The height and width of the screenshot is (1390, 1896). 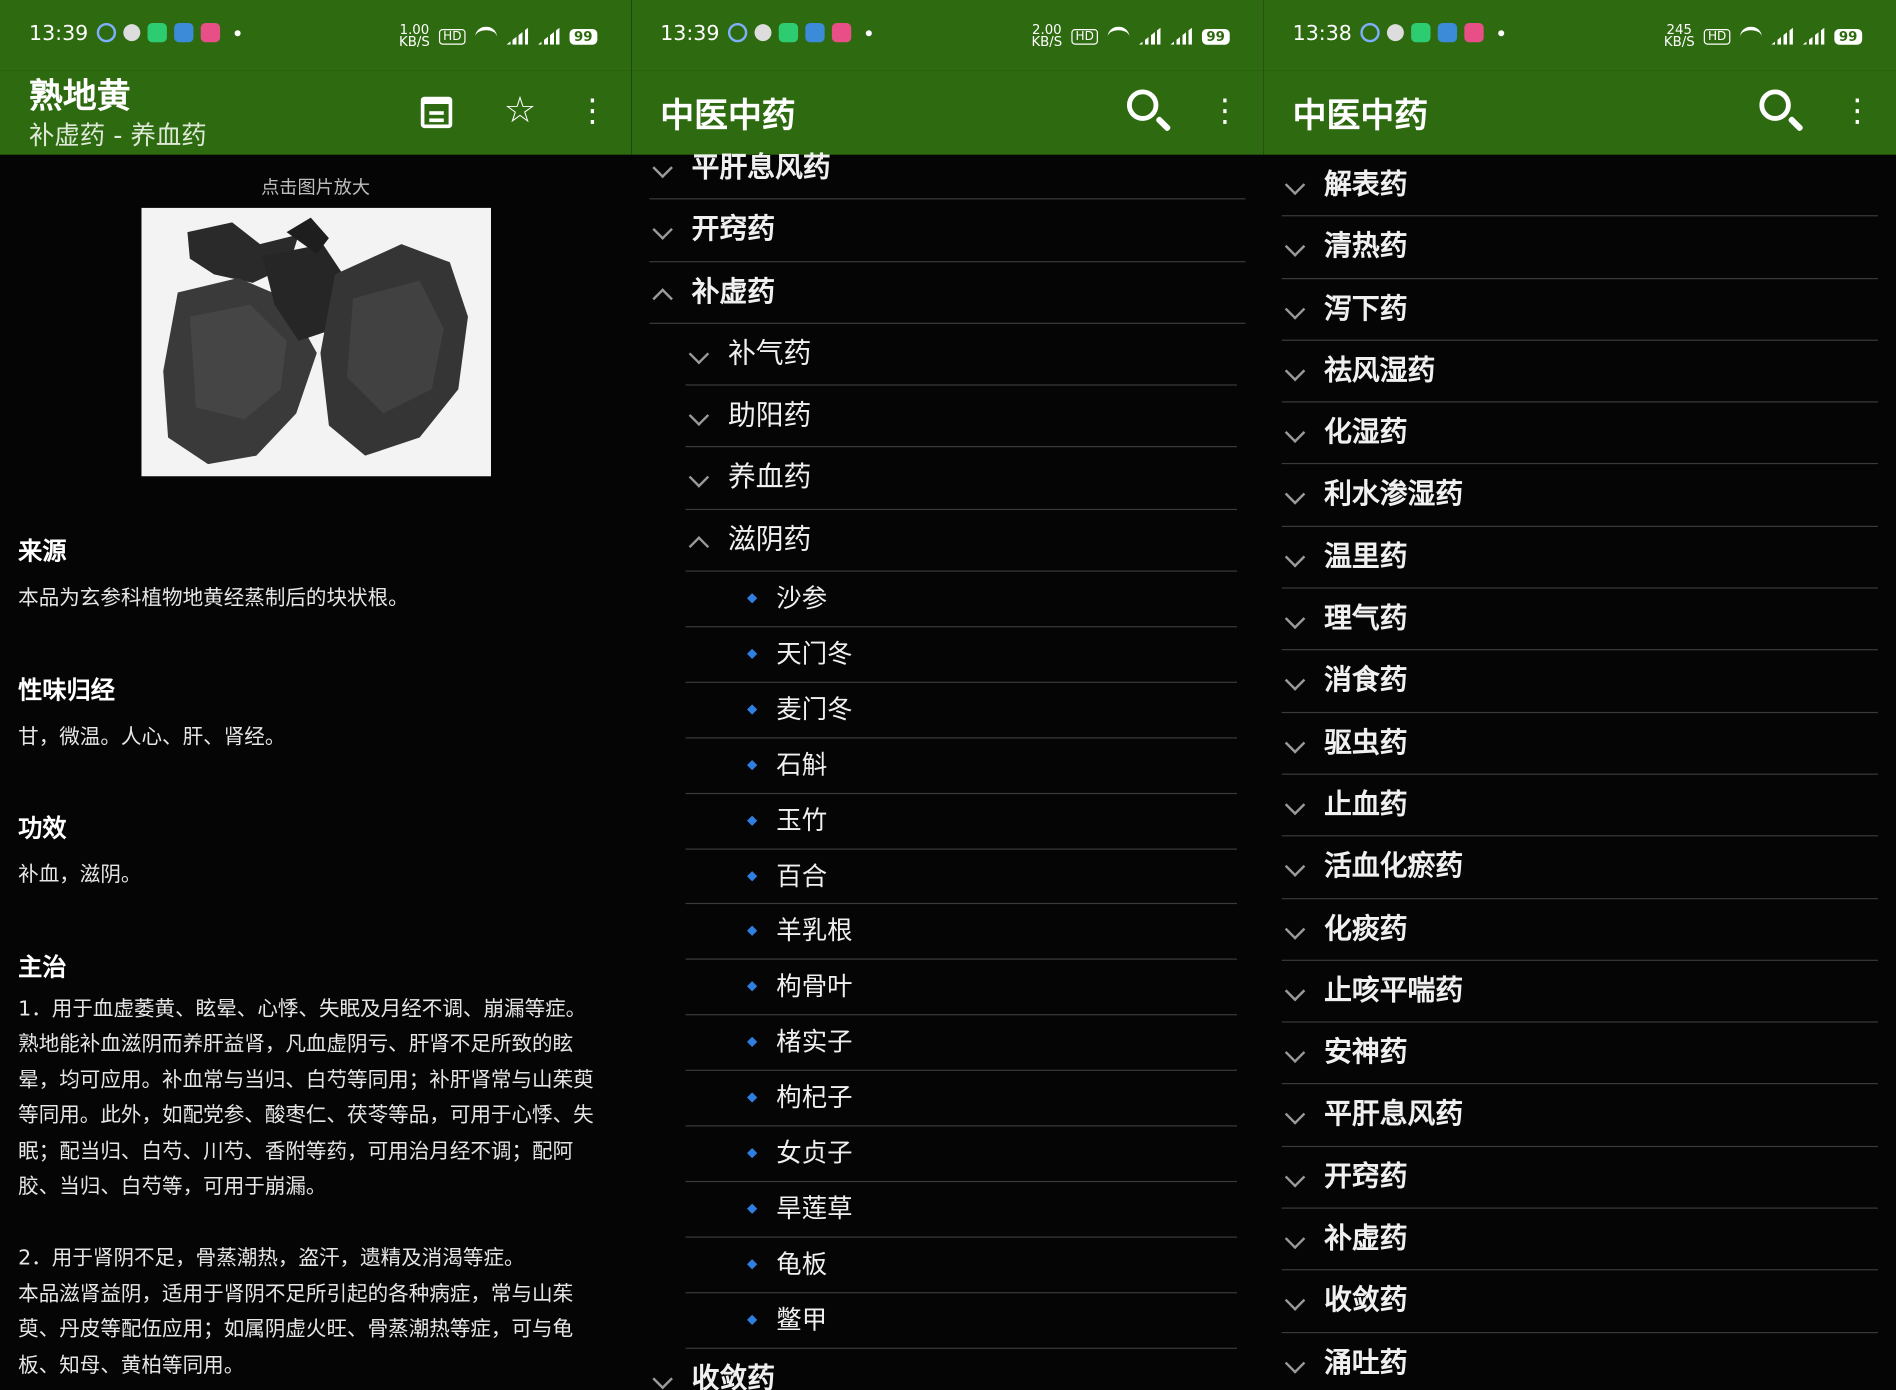 What do you see at coordinates (1580, 1361) in the screenshot?
I see `category-item: 涌吐药` at bounding box center [1580, 1361].